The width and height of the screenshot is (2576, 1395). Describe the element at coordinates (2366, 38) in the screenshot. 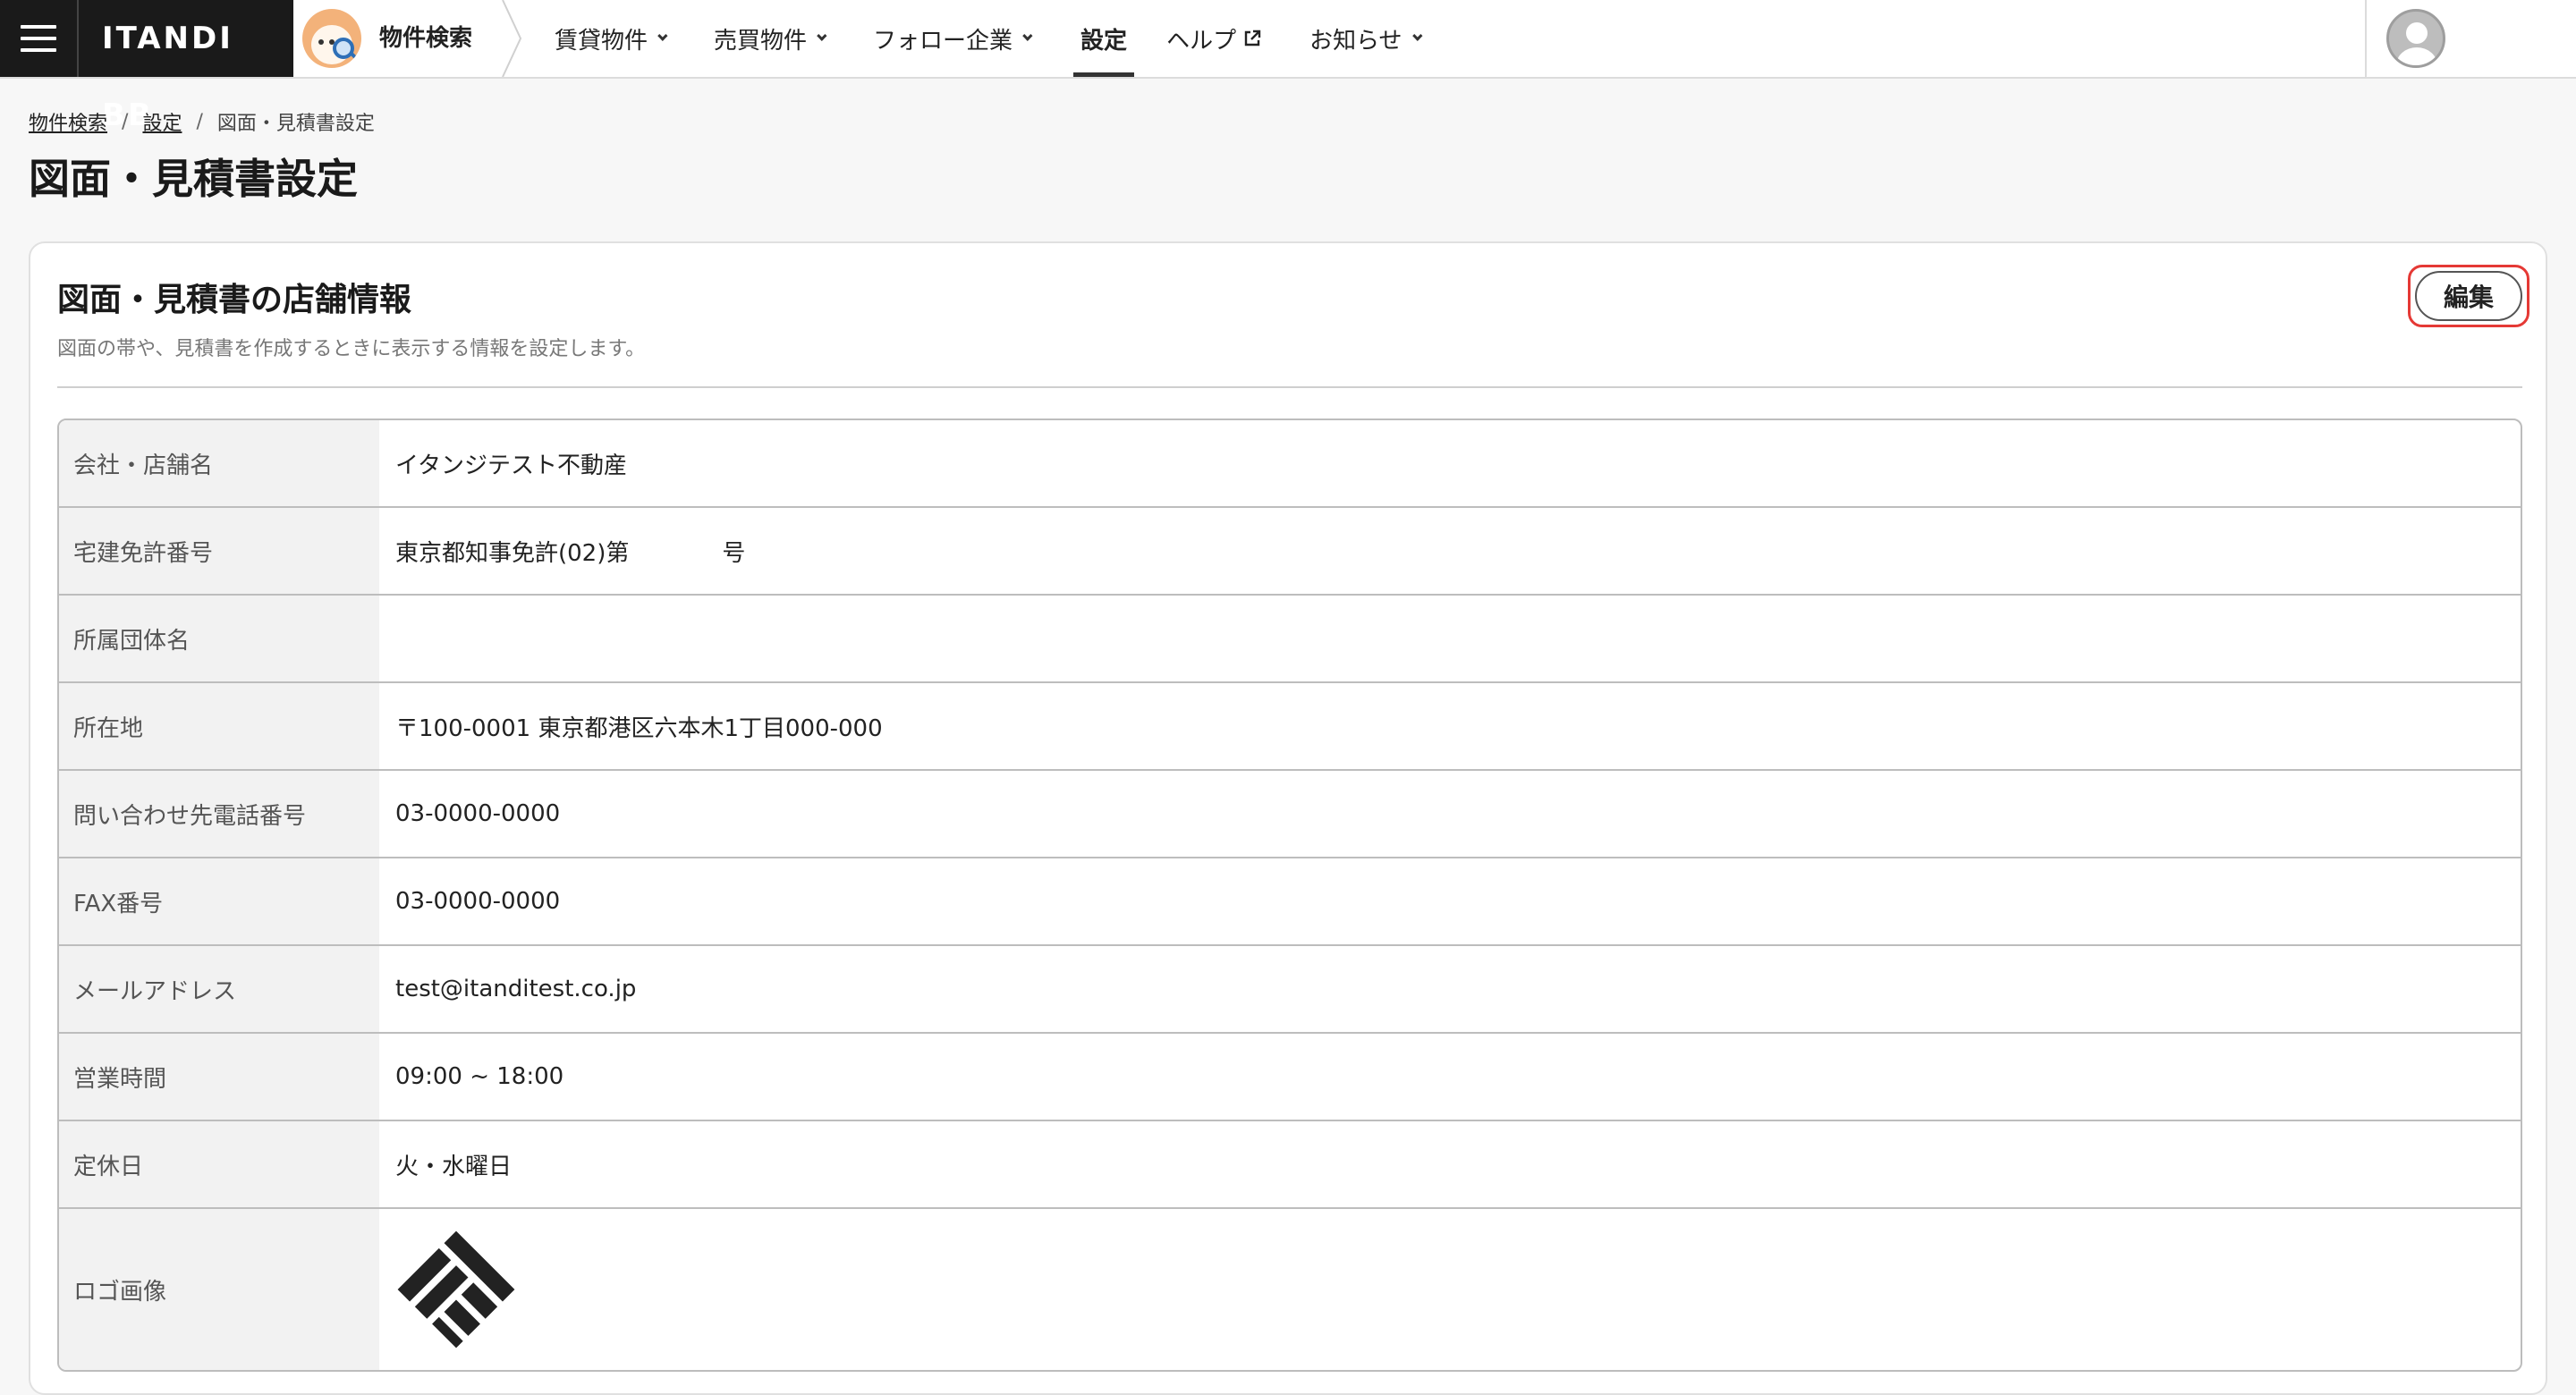

I see `nav-divider` at that location.